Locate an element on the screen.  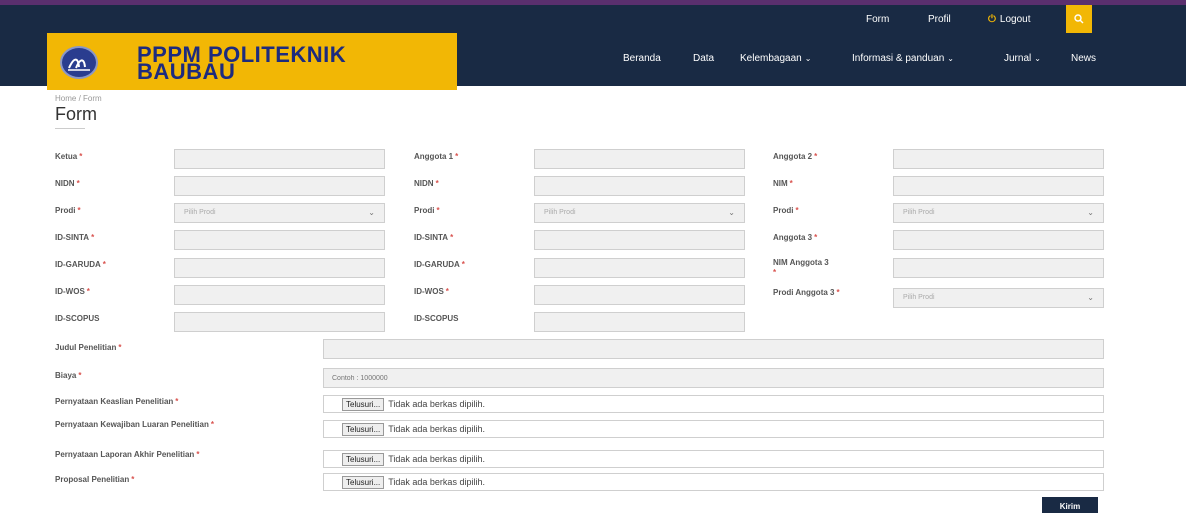
biaya-label: Biaya * is located at coordinates (68, 375).